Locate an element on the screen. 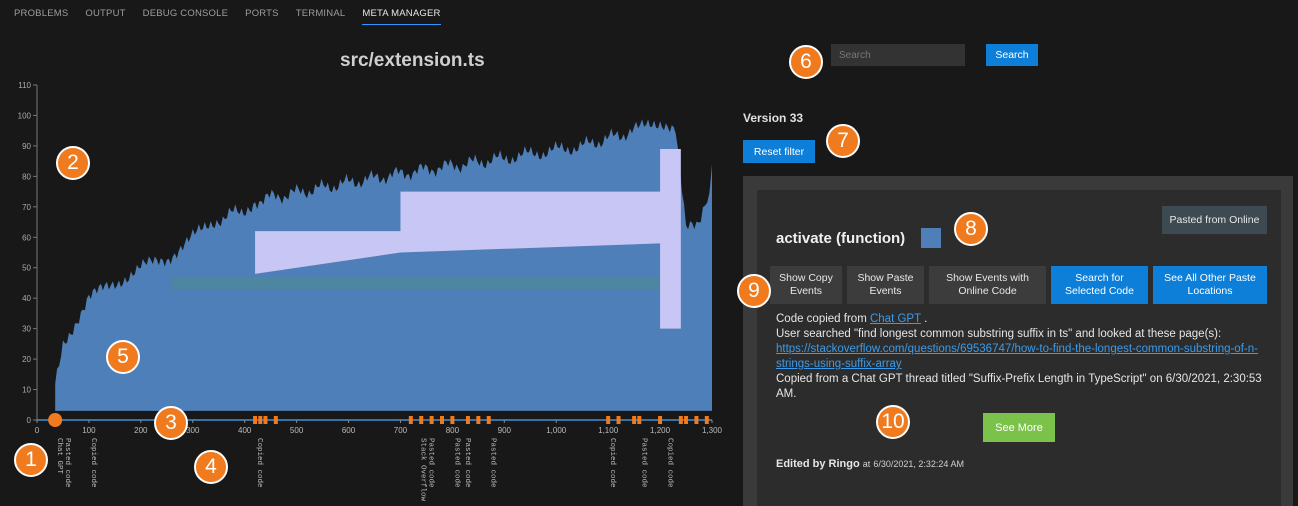  playhead-handle is located at coordinates (55, 420).